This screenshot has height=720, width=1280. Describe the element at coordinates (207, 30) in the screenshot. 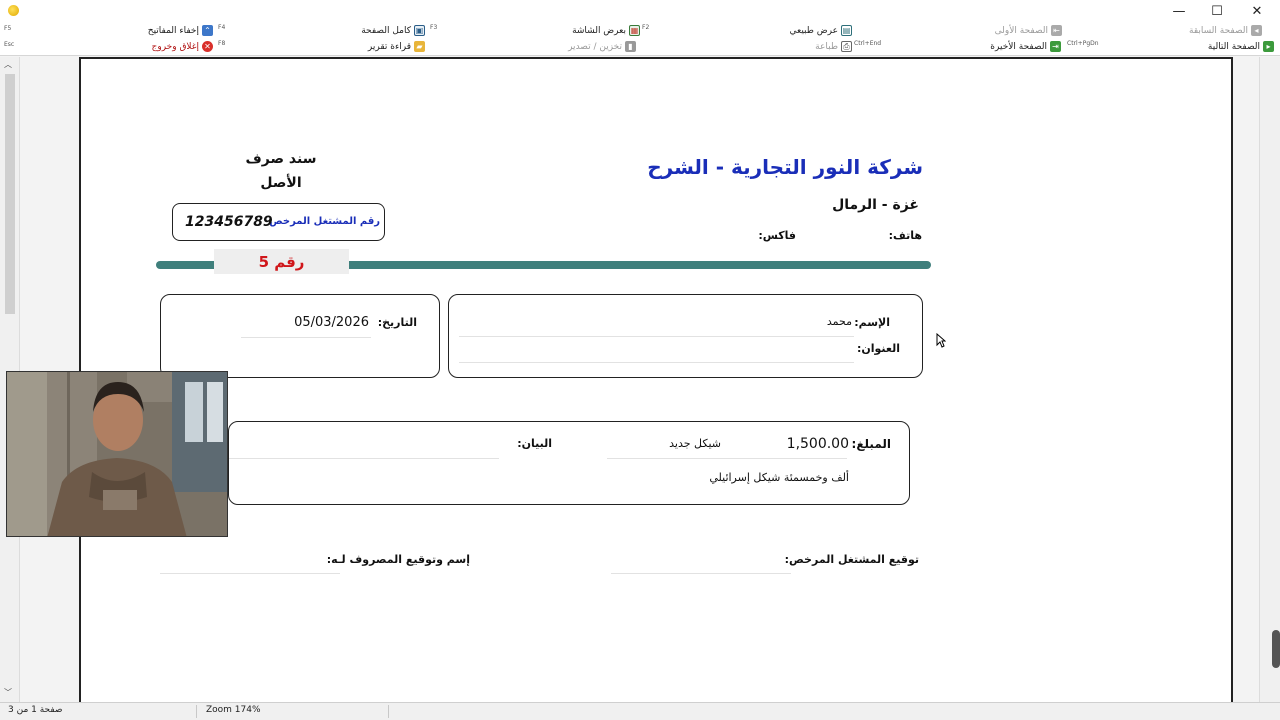

I see `hide-keys-icon: ⌃` at that location.